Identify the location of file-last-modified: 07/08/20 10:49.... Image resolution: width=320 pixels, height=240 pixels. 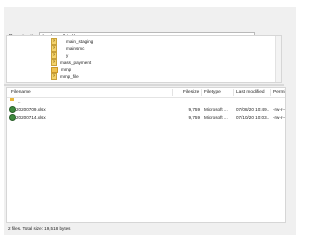
(252, 109).